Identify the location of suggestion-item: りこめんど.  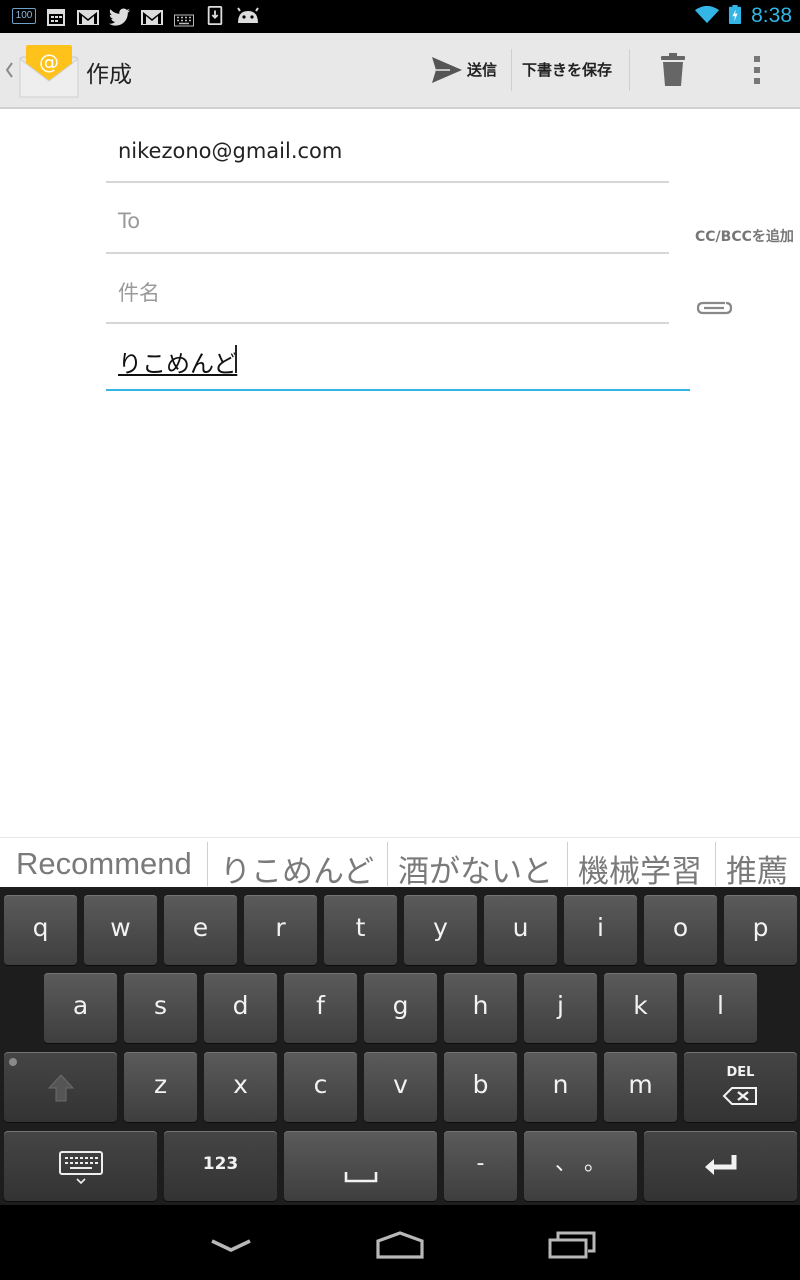
(297, 867).